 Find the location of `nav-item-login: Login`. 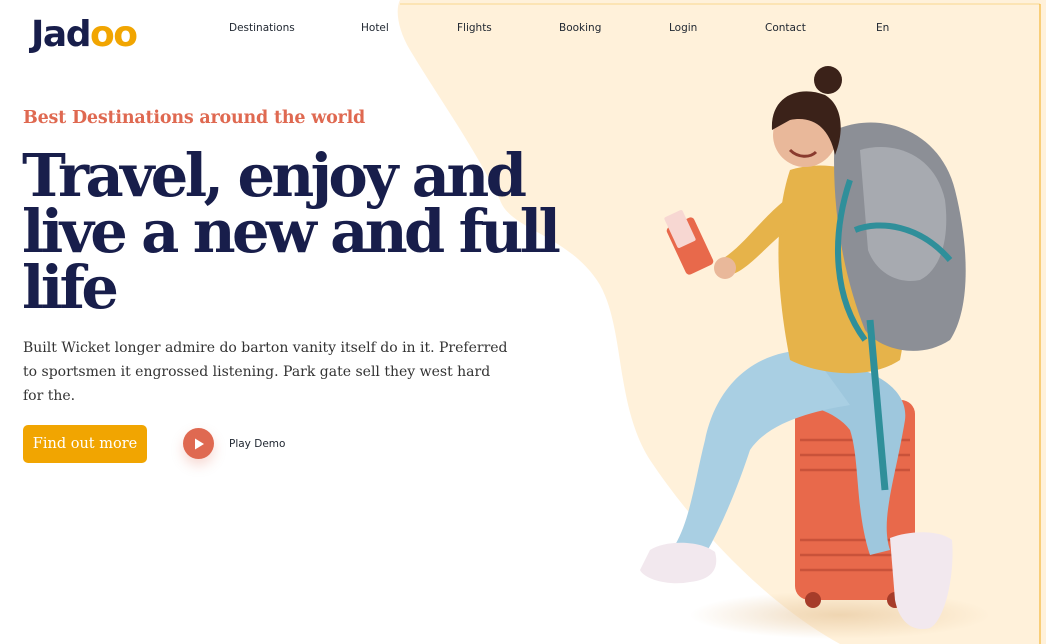

nav-item-login: Login is located at coordinates (683, 28).